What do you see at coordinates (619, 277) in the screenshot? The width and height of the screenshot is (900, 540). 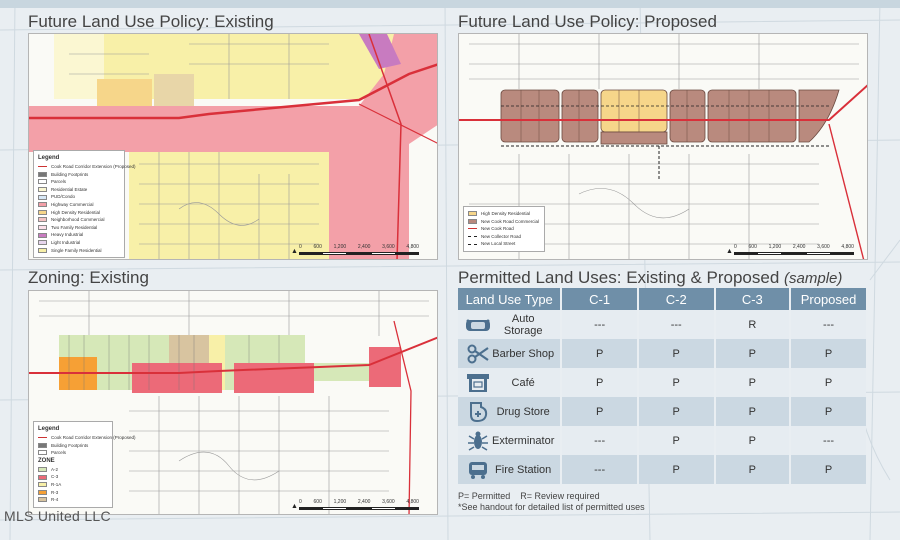 I see `permitted-title-main: Permitted Land Uses: Existing & Proposed` at bounding box center [619, 277].